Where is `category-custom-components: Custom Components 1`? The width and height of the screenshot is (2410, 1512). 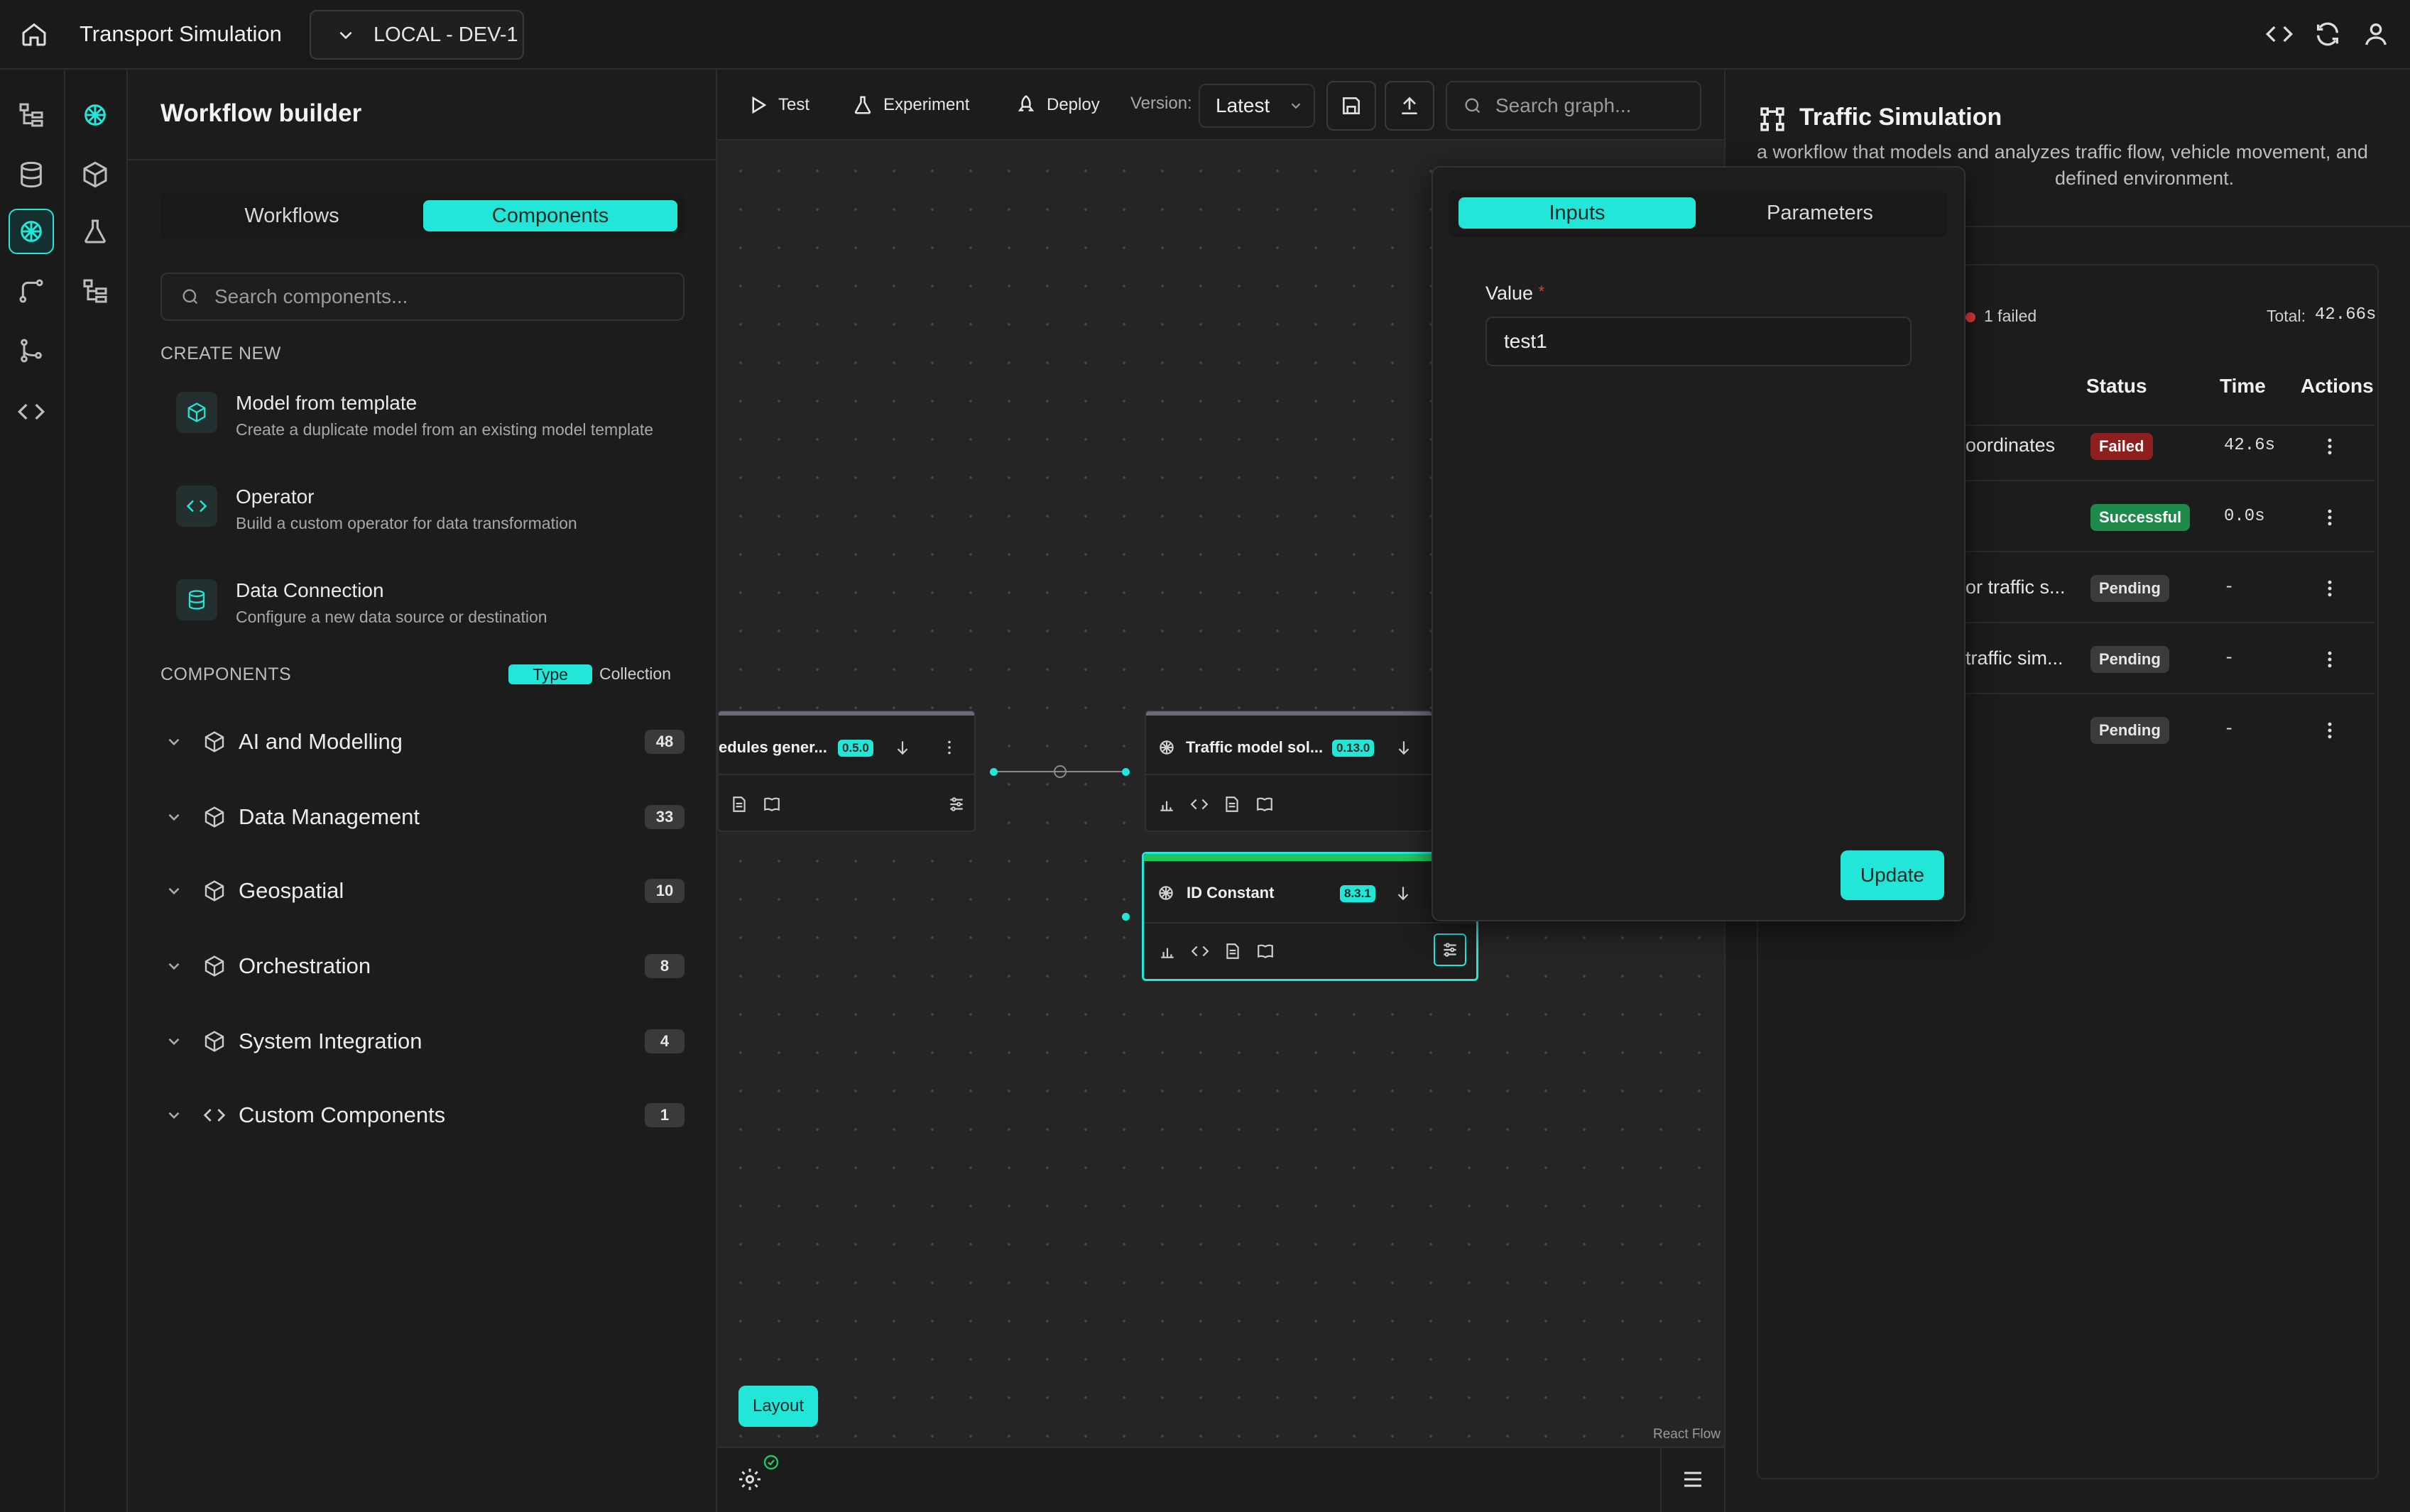
category-custom-components: Custom Components 1 is located at coordinates (423, 1115).